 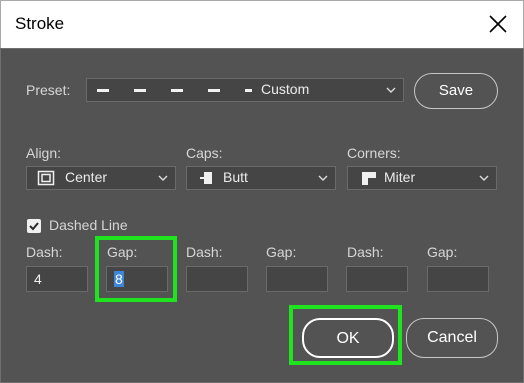 What do you see at coordinates (44, 153) in the screenshot?
I see `align-label: Align:` at bounding box center [44, 153].